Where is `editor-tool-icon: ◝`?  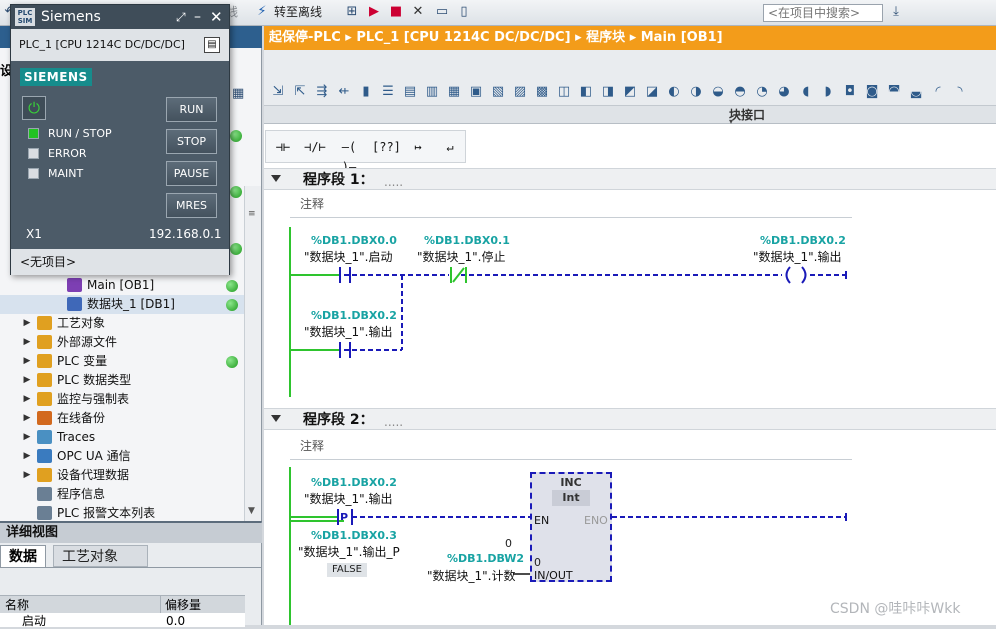
editor-tool-icon: ◝ is located at coordinates (960, 92).